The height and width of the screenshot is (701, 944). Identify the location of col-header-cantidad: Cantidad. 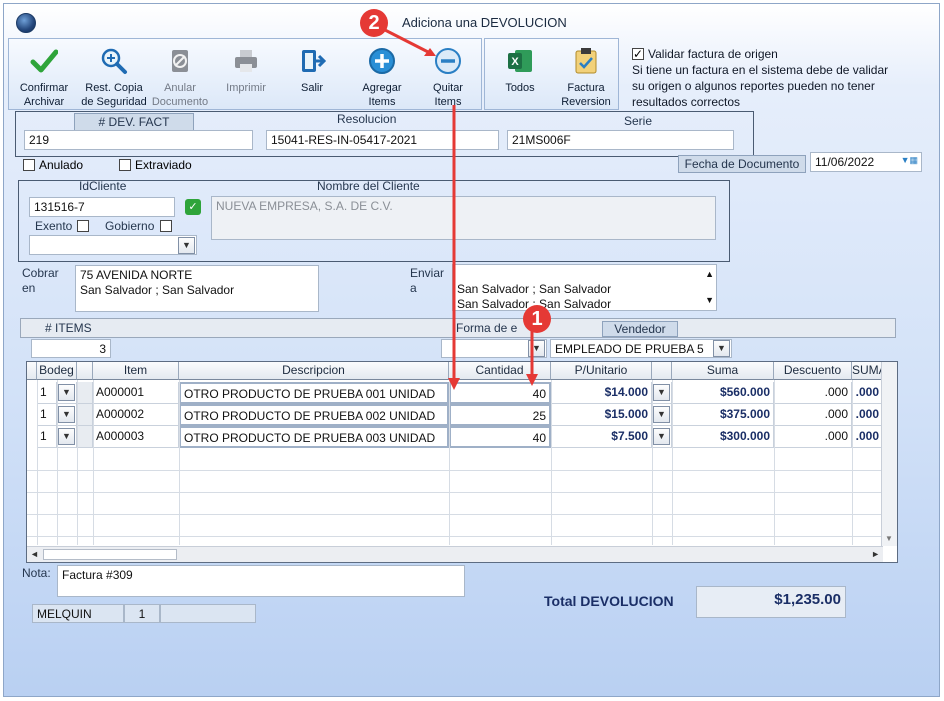
(500, 371).